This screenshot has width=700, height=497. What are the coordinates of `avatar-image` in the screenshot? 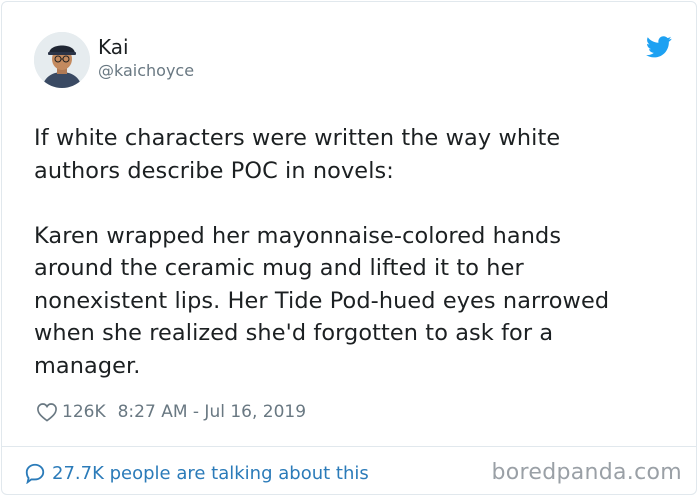 It's located at (62, 60).